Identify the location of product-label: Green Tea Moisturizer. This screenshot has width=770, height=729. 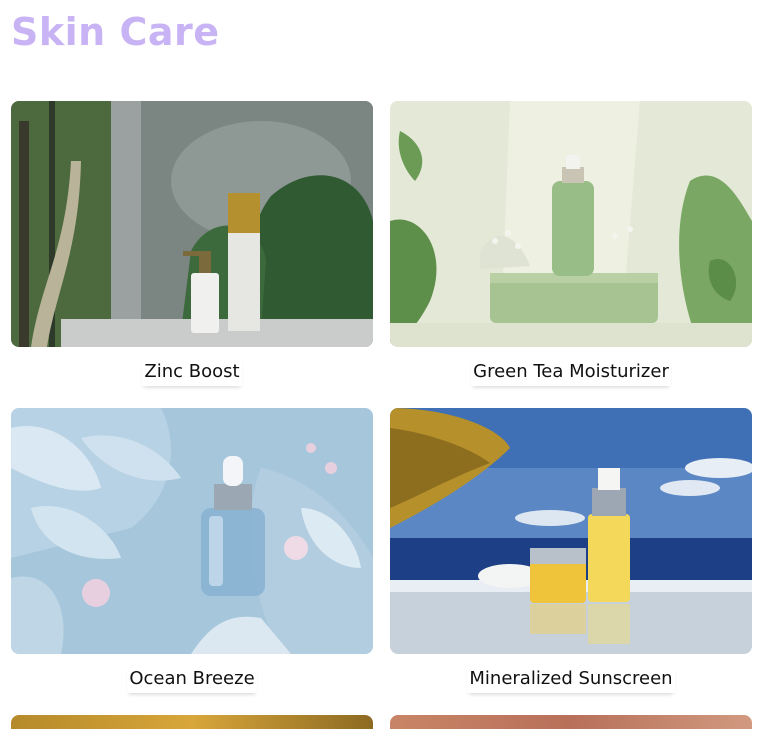
(571, 372).